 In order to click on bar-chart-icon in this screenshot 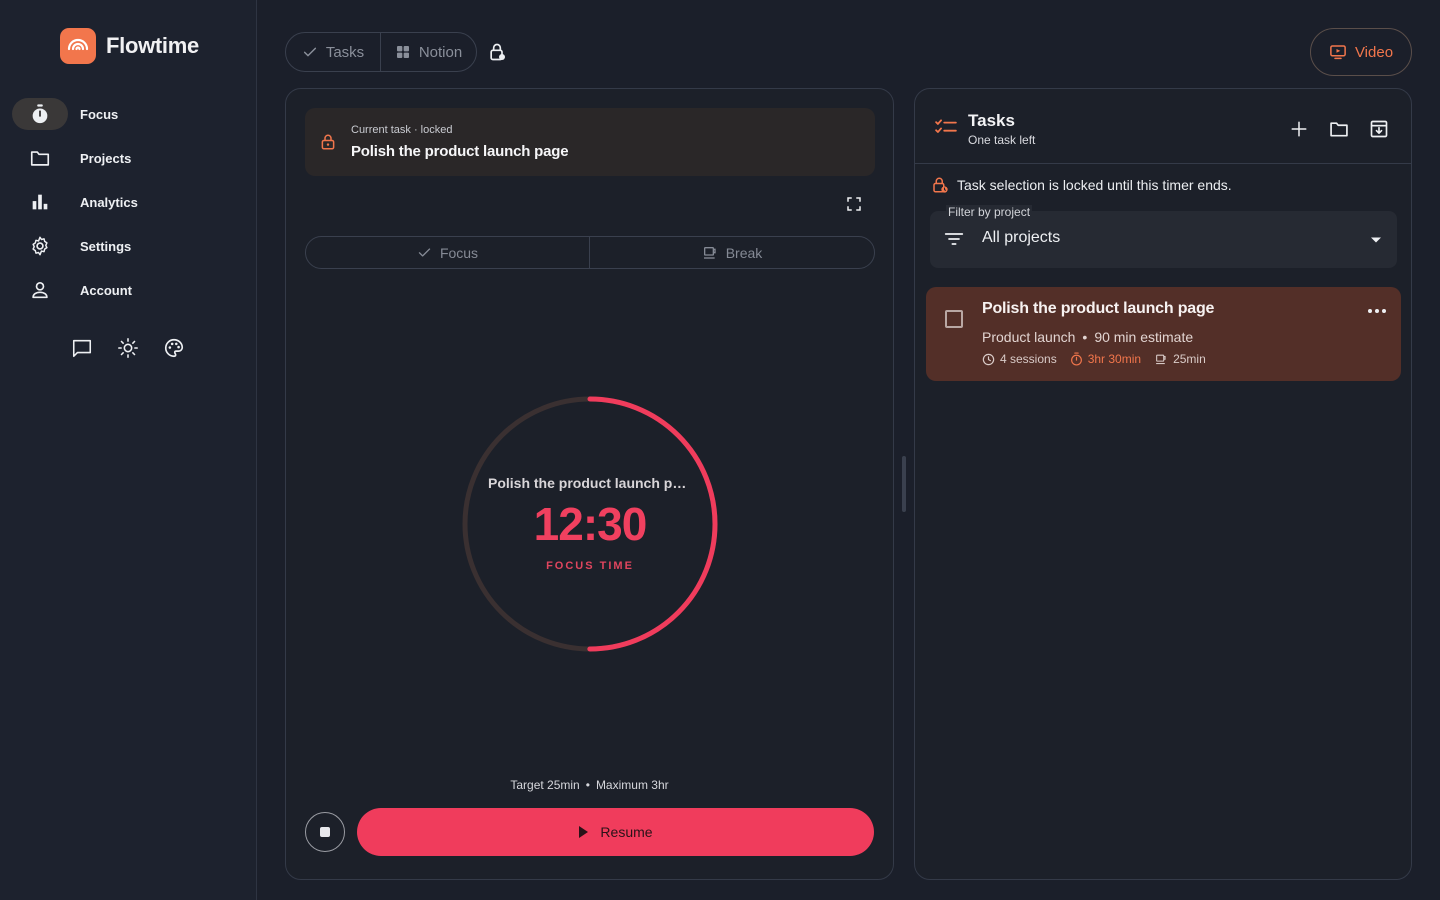, I will do `click(40, 202)`.